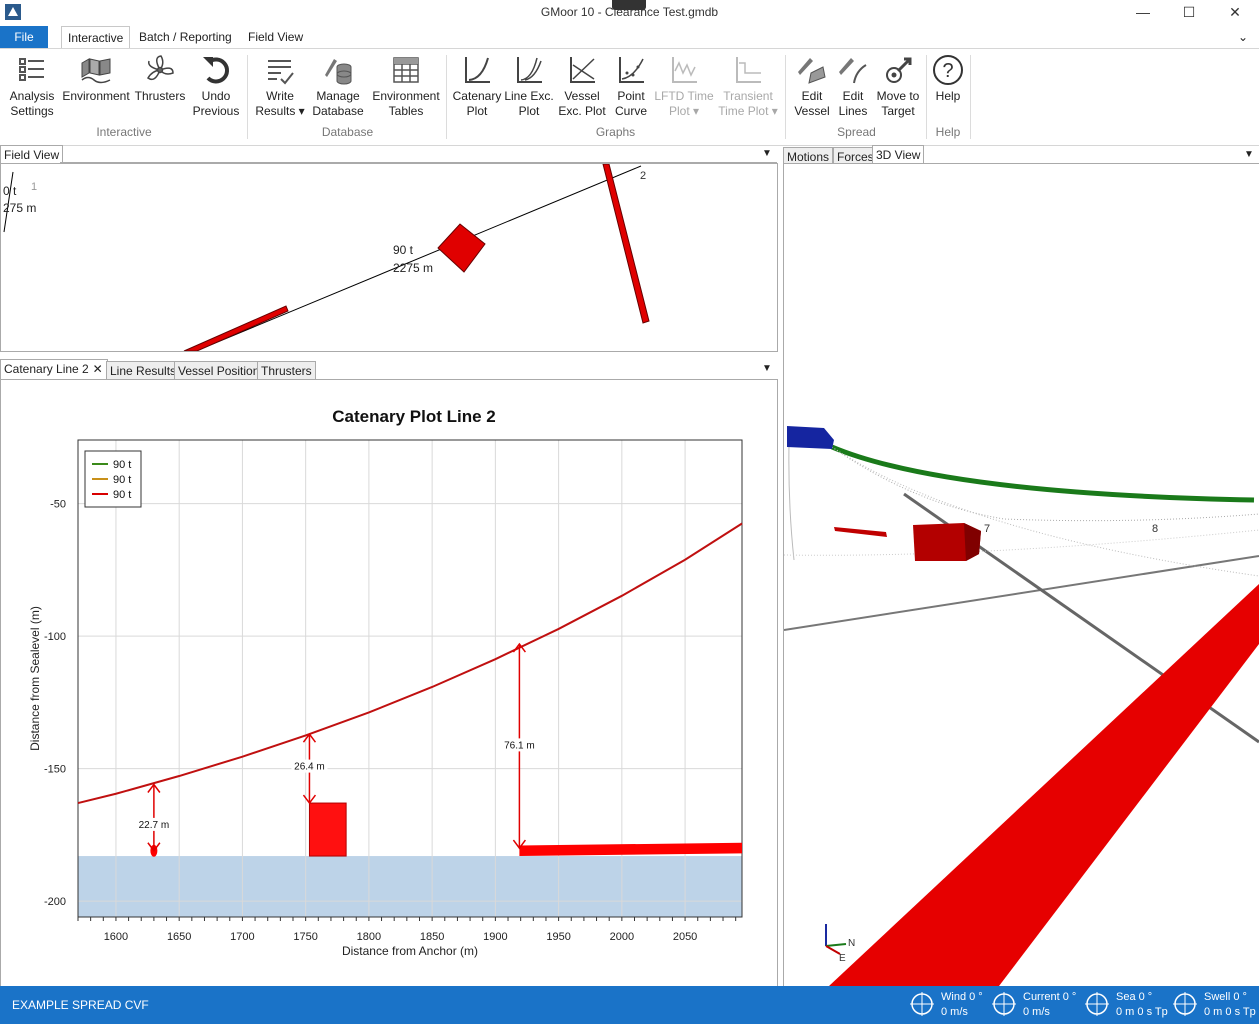 Image resolution: width=1259 pixels, height=1024 pixels. I want to click on group-graphs: Graphs, so click(615, 132).